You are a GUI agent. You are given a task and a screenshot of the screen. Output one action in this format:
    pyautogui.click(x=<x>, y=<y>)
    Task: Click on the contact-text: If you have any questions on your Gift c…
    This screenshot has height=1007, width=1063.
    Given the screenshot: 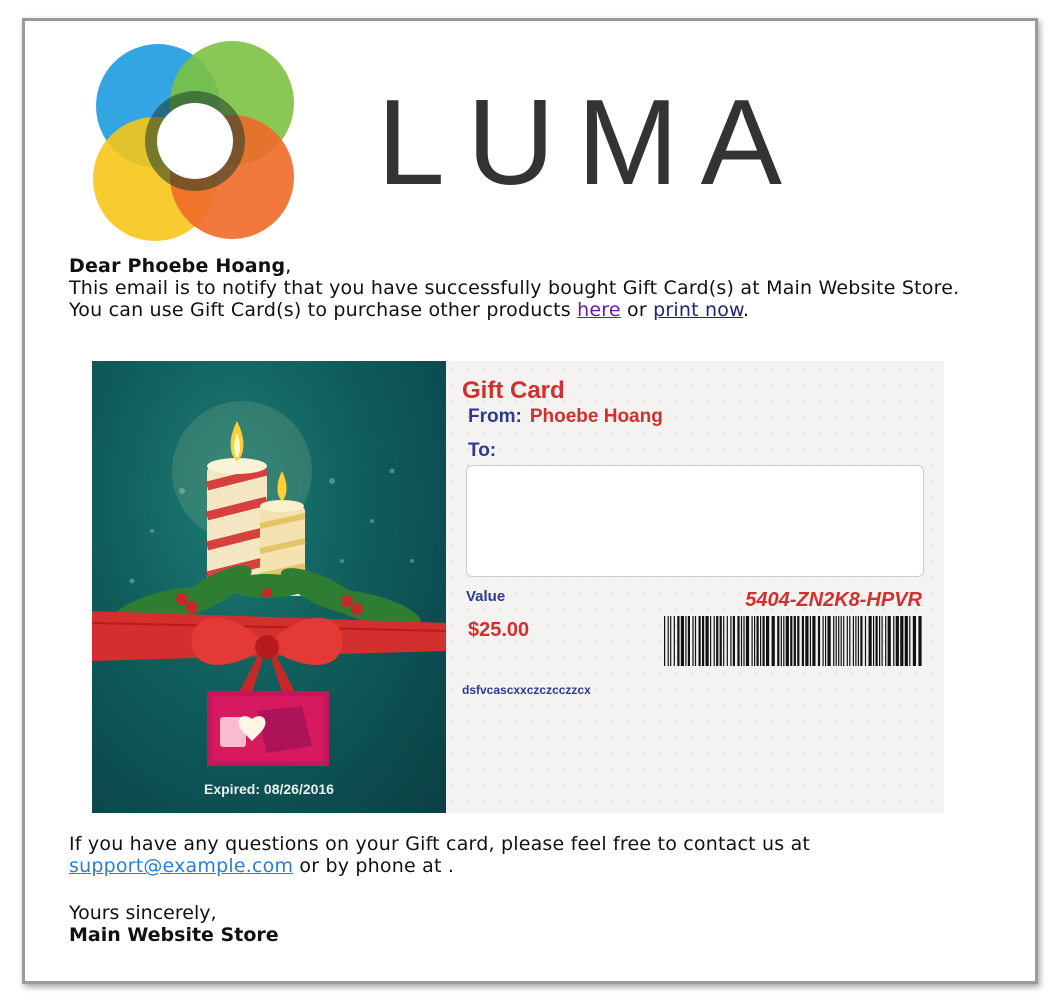 What is the action you would take?
    pyautogui.click(x=534, y=855)
    